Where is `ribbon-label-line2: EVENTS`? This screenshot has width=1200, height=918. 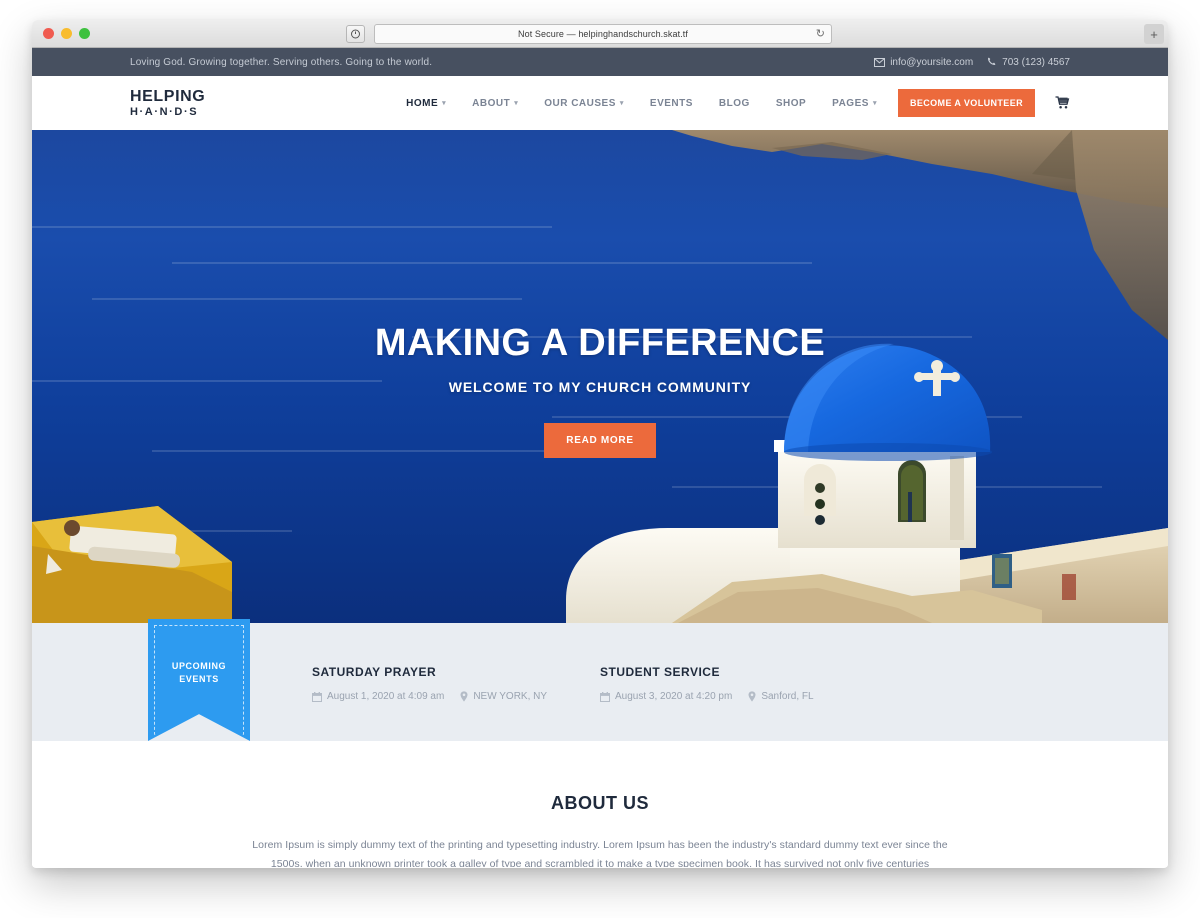 ribbon-label-line2: EVENTS is located at coordinates (199, 679).